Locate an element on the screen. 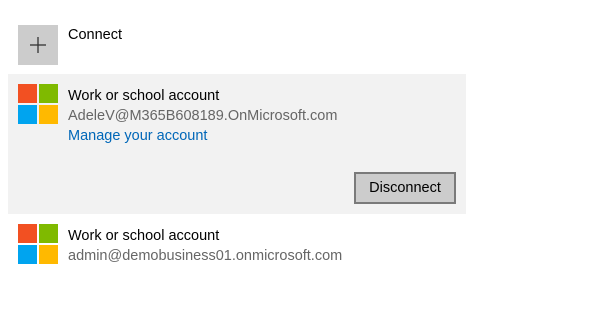  connect-button: Connect is located at coordinates (70, 45).